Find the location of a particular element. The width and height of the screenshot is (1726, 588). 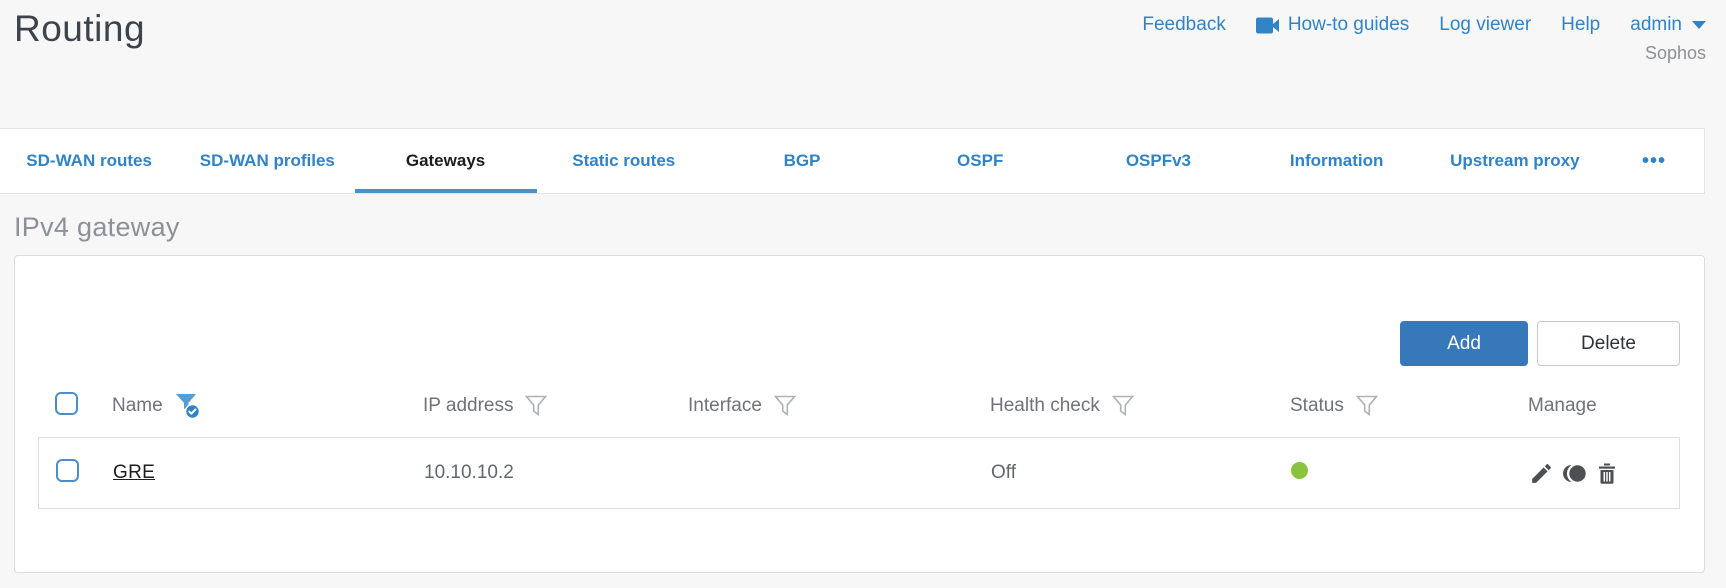

page-title: Routing is located at coordinates (80, 28).